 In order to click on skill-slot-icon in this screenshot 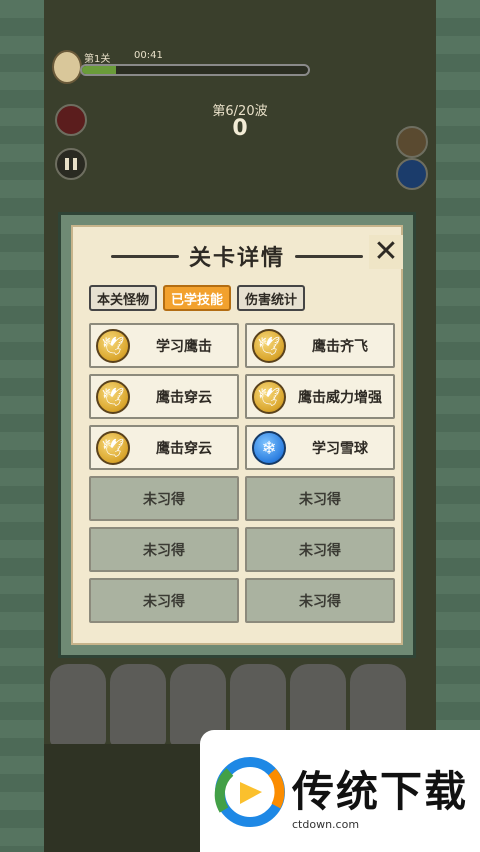, I will do `click(412, 142)`.